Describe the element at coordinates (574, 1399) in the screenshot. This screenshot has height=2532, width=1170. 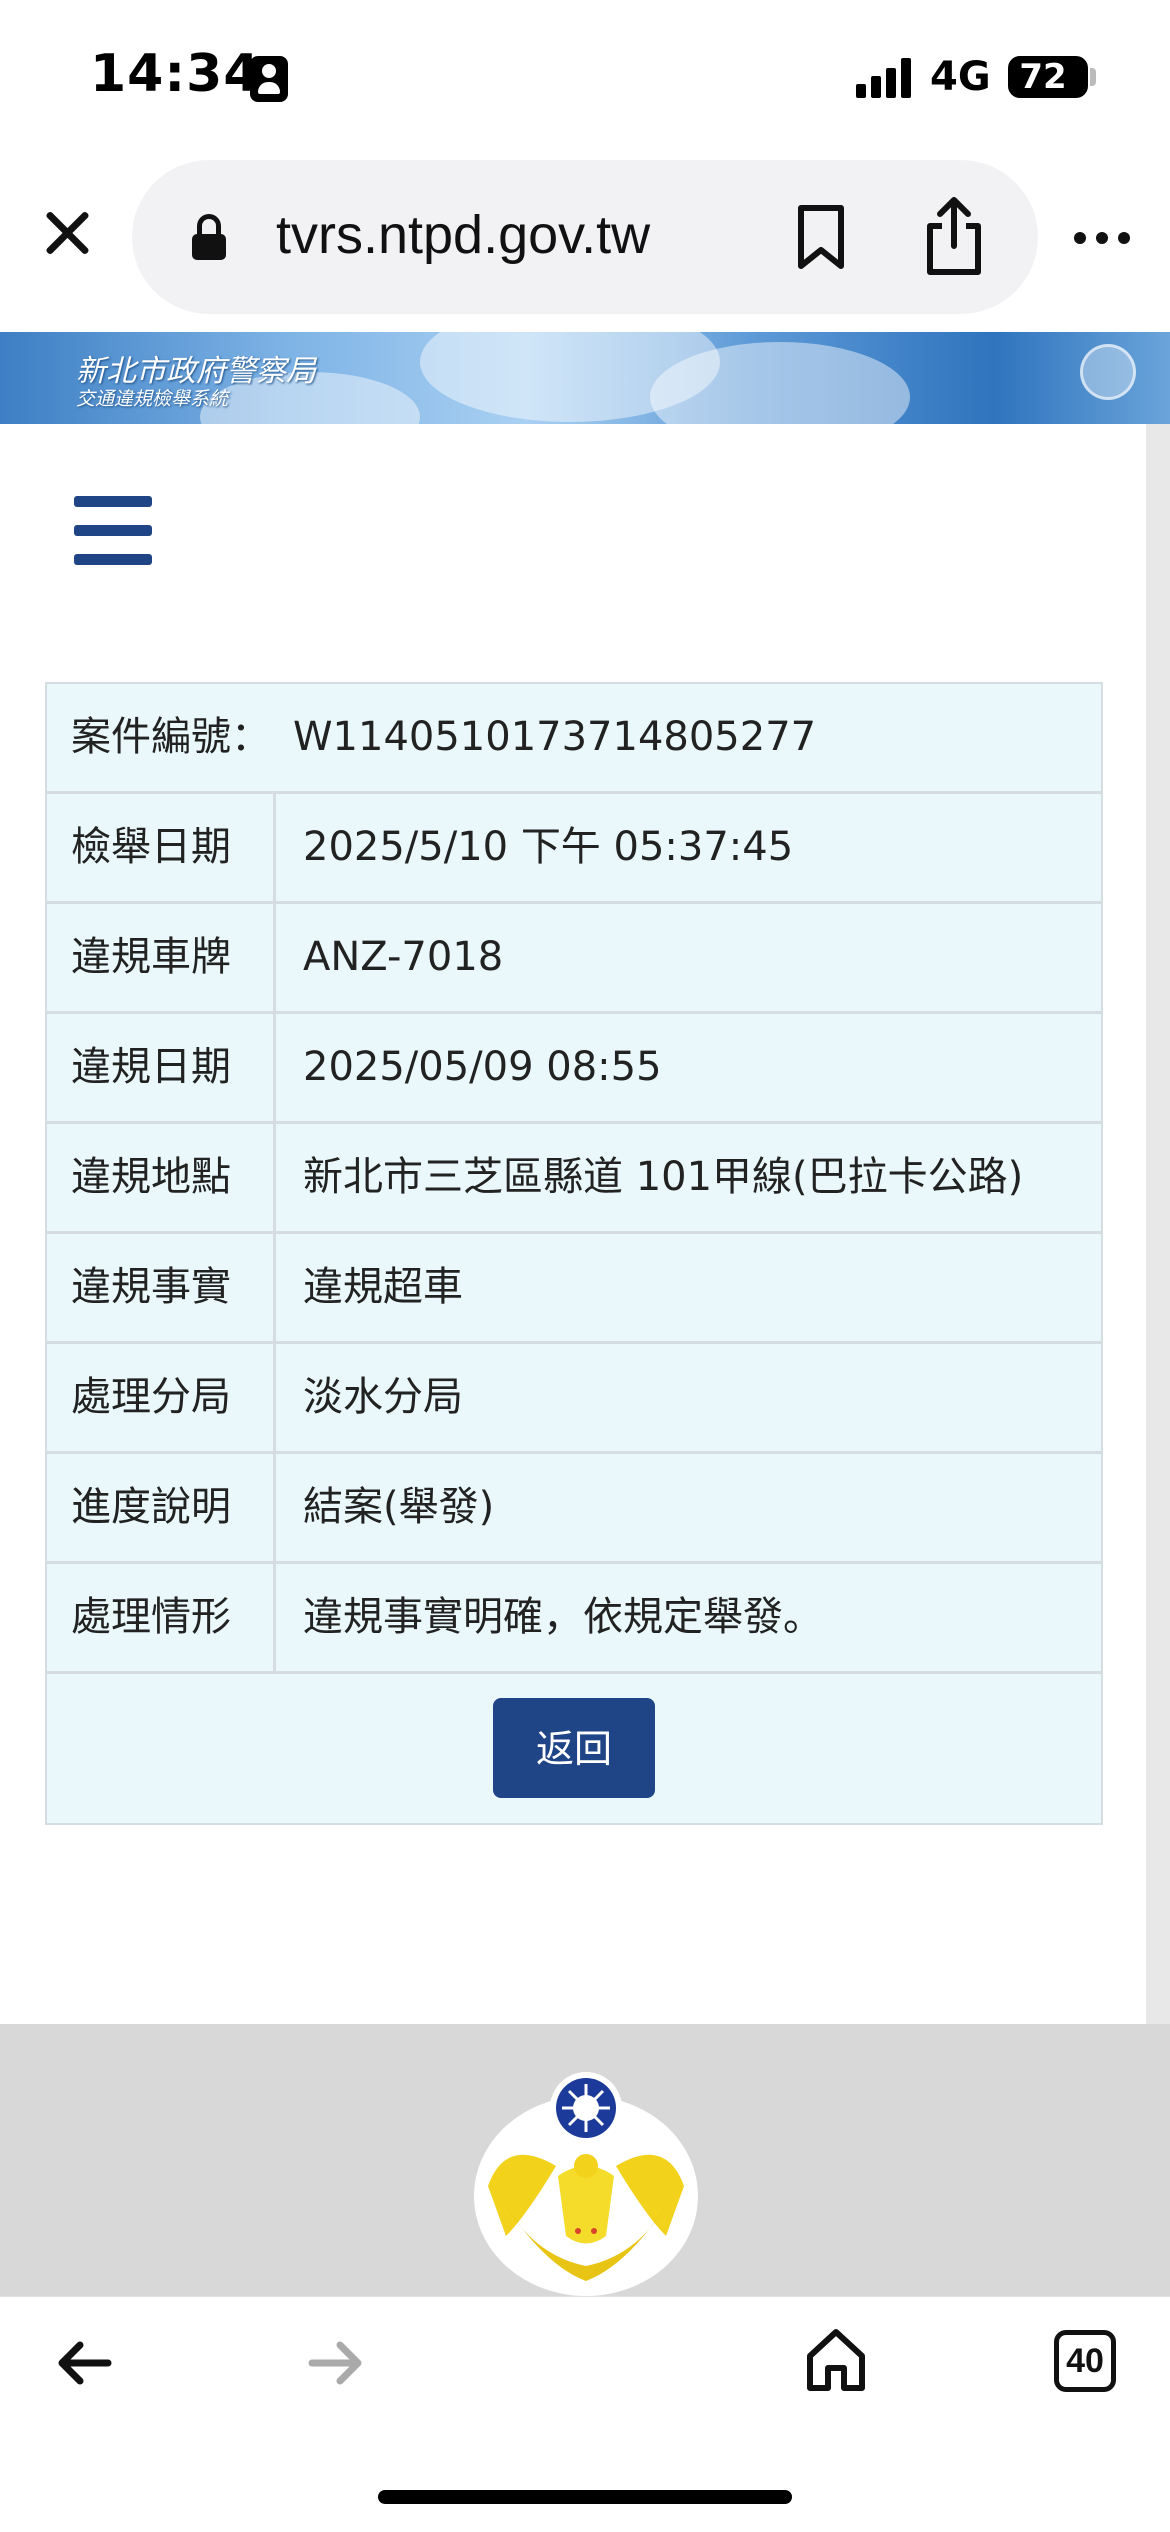
I see `table-row: 處理分局 淡水分局` at that location.